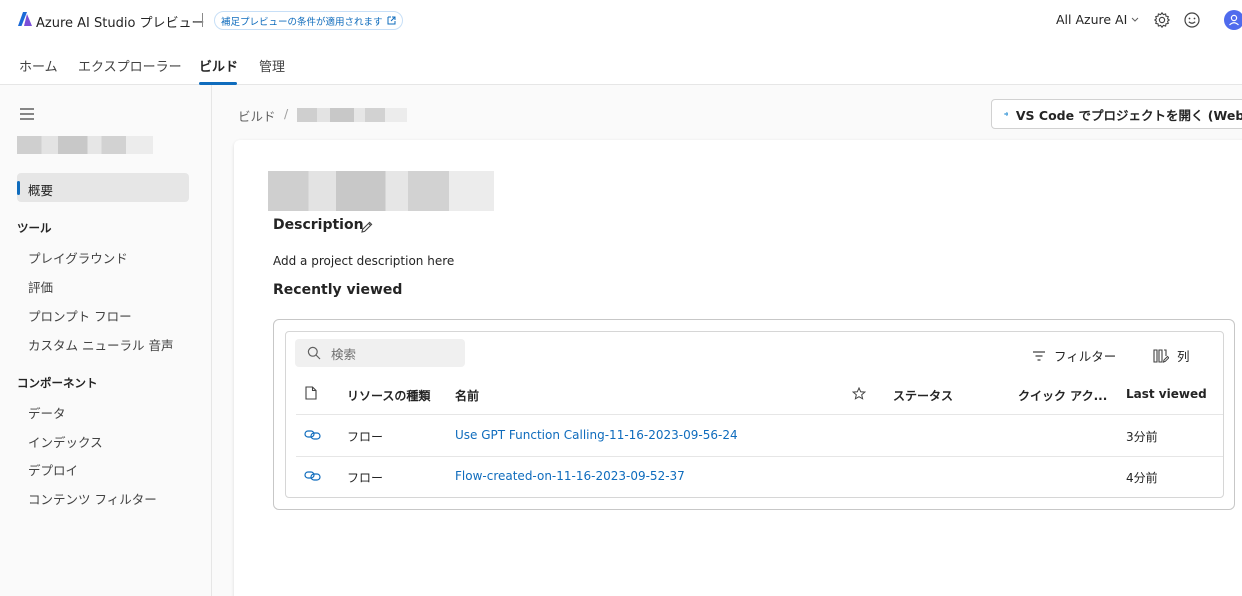  I want to click on columns-edit-icon, so click(1161, 355).